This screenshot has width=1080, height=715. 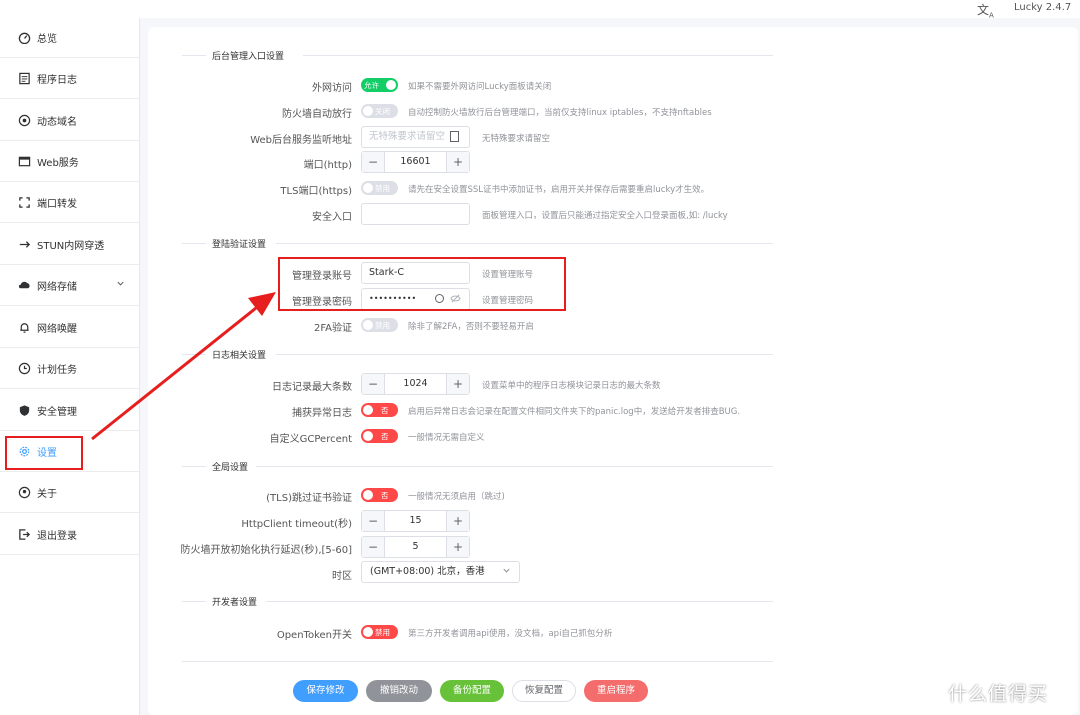 I want to click on watermark-logo-icon: 值, so click(x=927, y=692).